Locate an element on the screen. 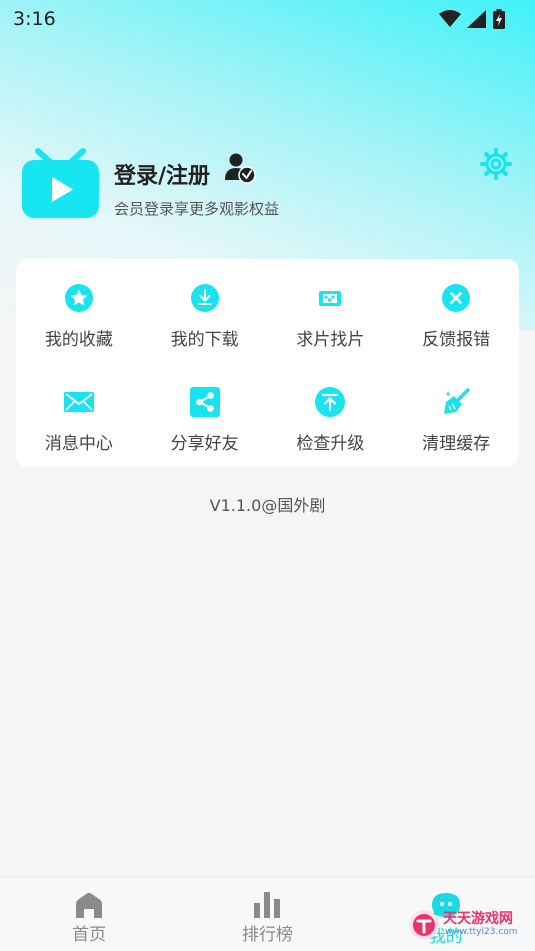 The height and width of the screenshot is (951, 535). menu-item-label: 反馈报错 is located at coordinates (456, 340).